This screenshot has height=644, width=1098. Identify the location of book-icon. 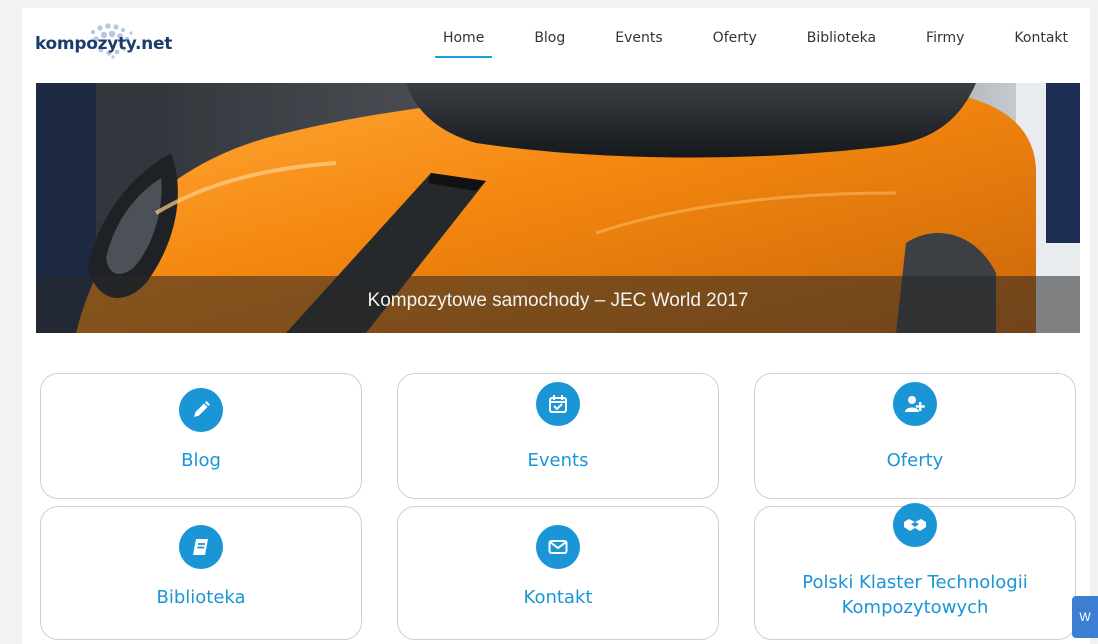
(201, 547).